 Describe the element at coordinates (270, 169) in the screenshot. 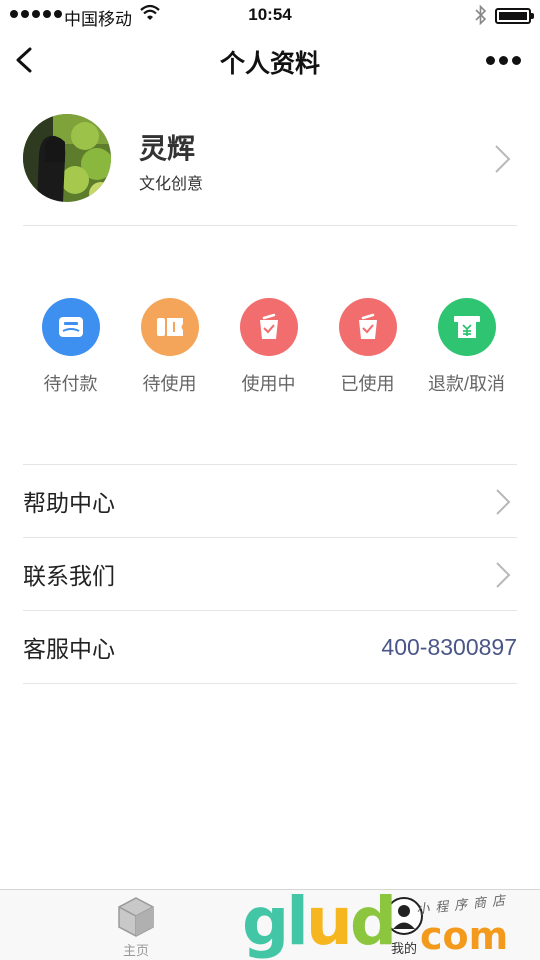

I see `profile-card: 灵辉 文化创意` at that location.